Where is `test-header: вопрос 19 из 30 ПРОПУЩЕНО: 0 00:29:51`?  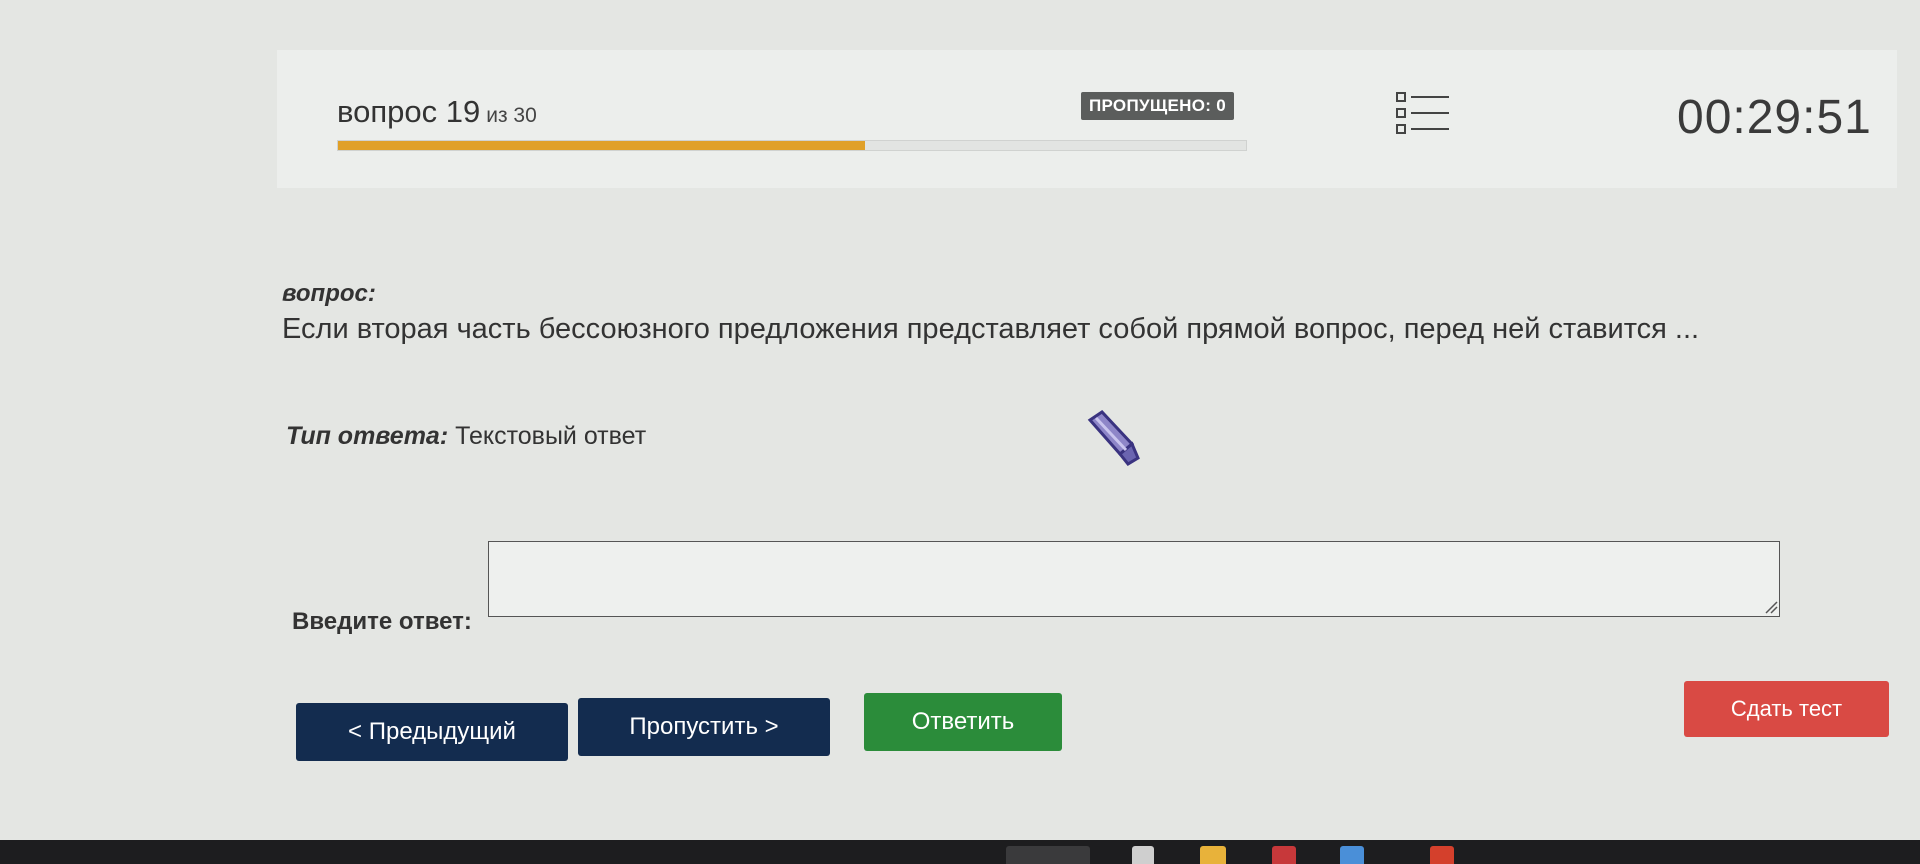
test-header: вопрос 19 из 30 ПРОПУЩЕНО: 0 00:29:51 is located at coordinates (1087, 119).